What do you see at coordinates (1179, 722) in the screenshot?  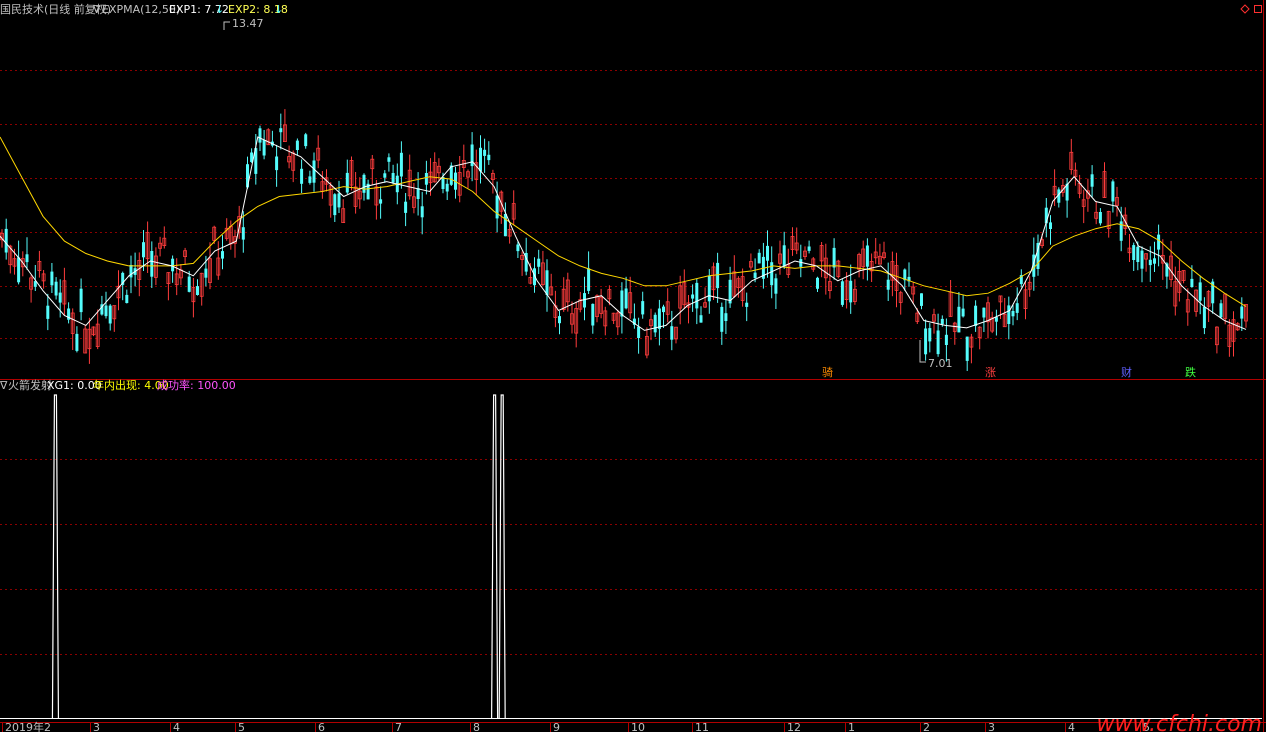 I see `watermark: www.cfchi.com` at bounding box center [1179, 722].